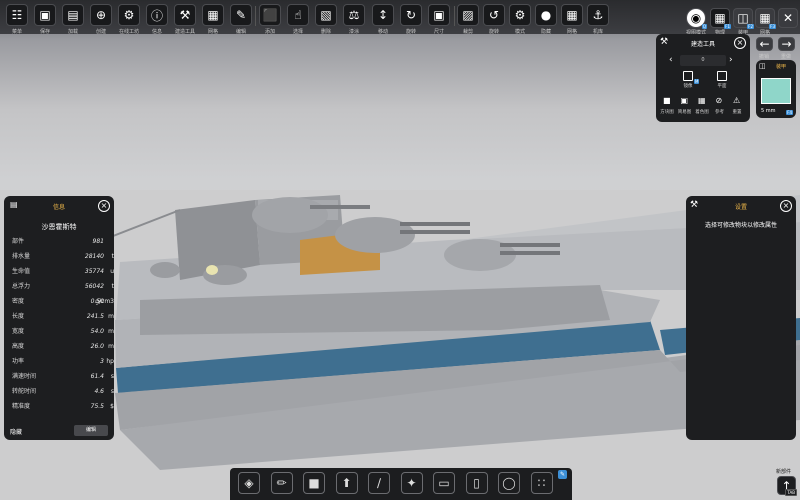 Image resolution: width=800 pixels, height=500 pixels. What do you see at coordinates (684, 112) in the screenshot?
I see `render-mode-label: 简易图` at bounding box center [684, 112].